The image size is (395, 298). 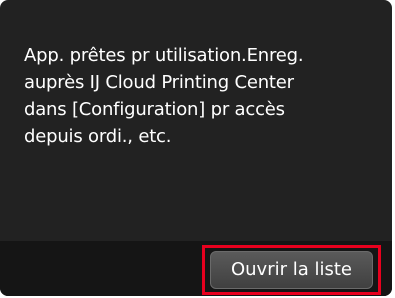 What do you see at coordinates (291, 270) in the screenshot?
I see `highlight-frame` at bounding box center [291, 270].